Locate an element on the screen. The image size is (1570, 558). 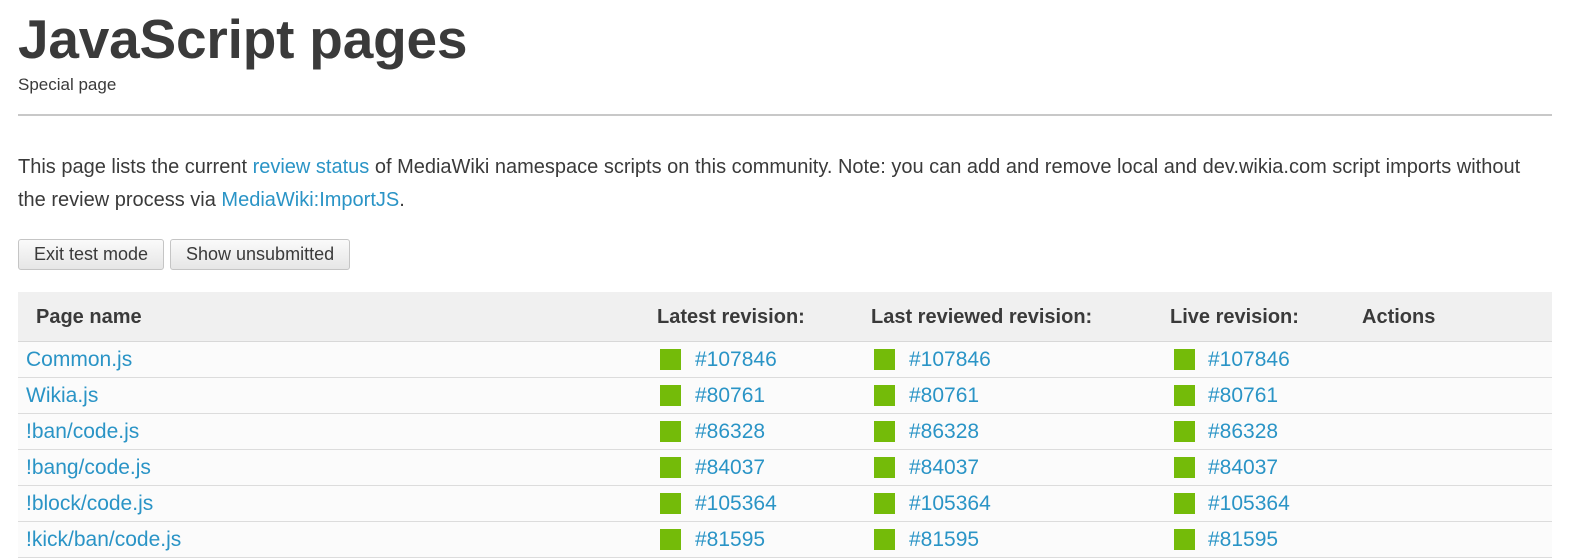
last-reviewed-revision-link: #107846 is located at coordinates (950, 360).